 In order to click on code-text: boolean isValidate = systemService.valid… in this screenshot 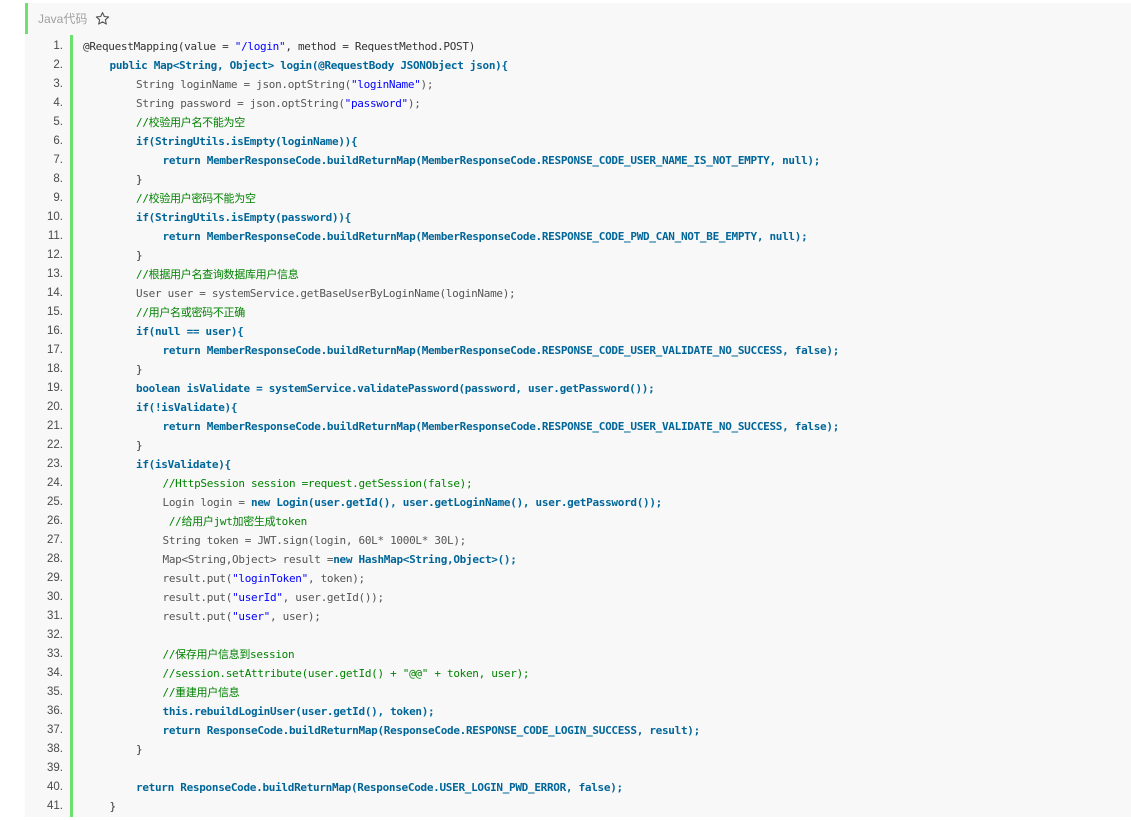, I will do `click(395, 388)`.